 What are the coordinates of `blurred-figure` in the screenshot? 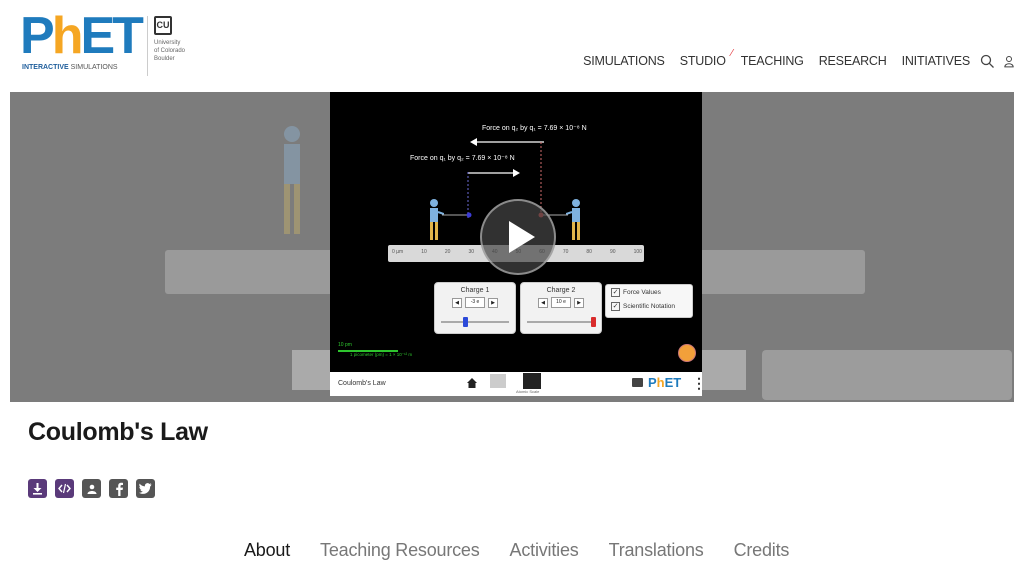 It's located at (292, 180).